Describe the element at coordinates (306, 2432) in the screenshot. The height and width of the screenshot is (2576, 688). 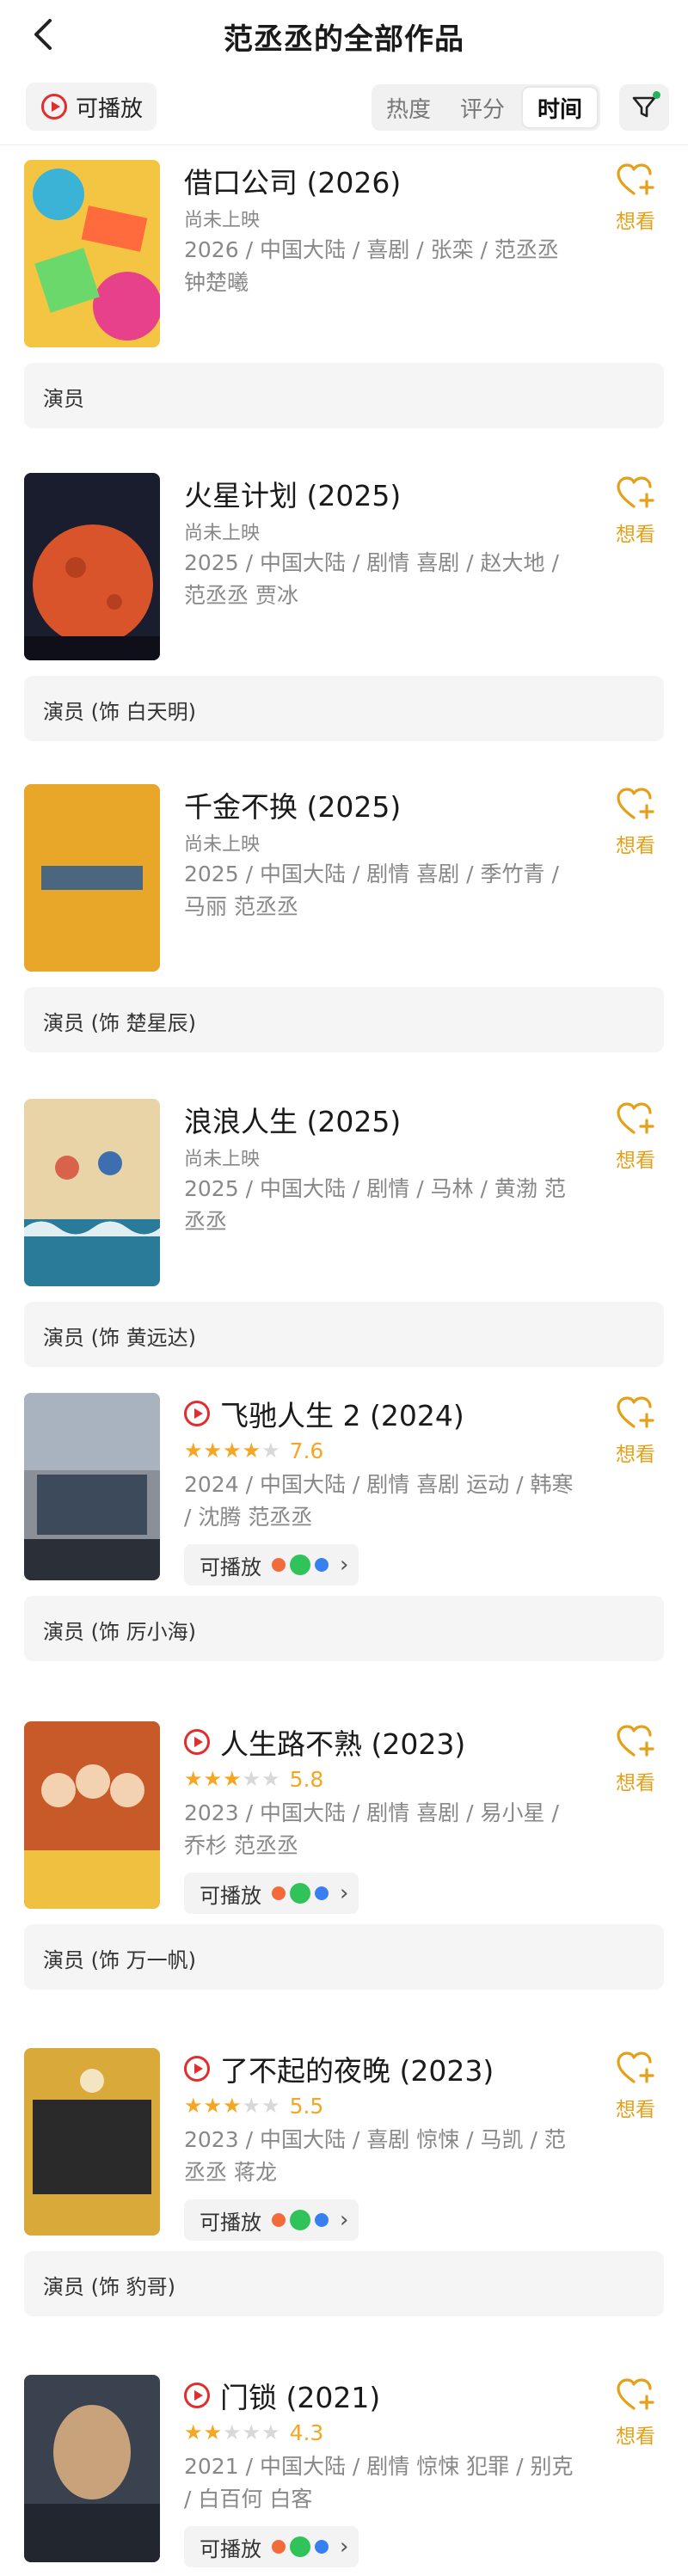
I see `rating-score: 4.3` at that location.